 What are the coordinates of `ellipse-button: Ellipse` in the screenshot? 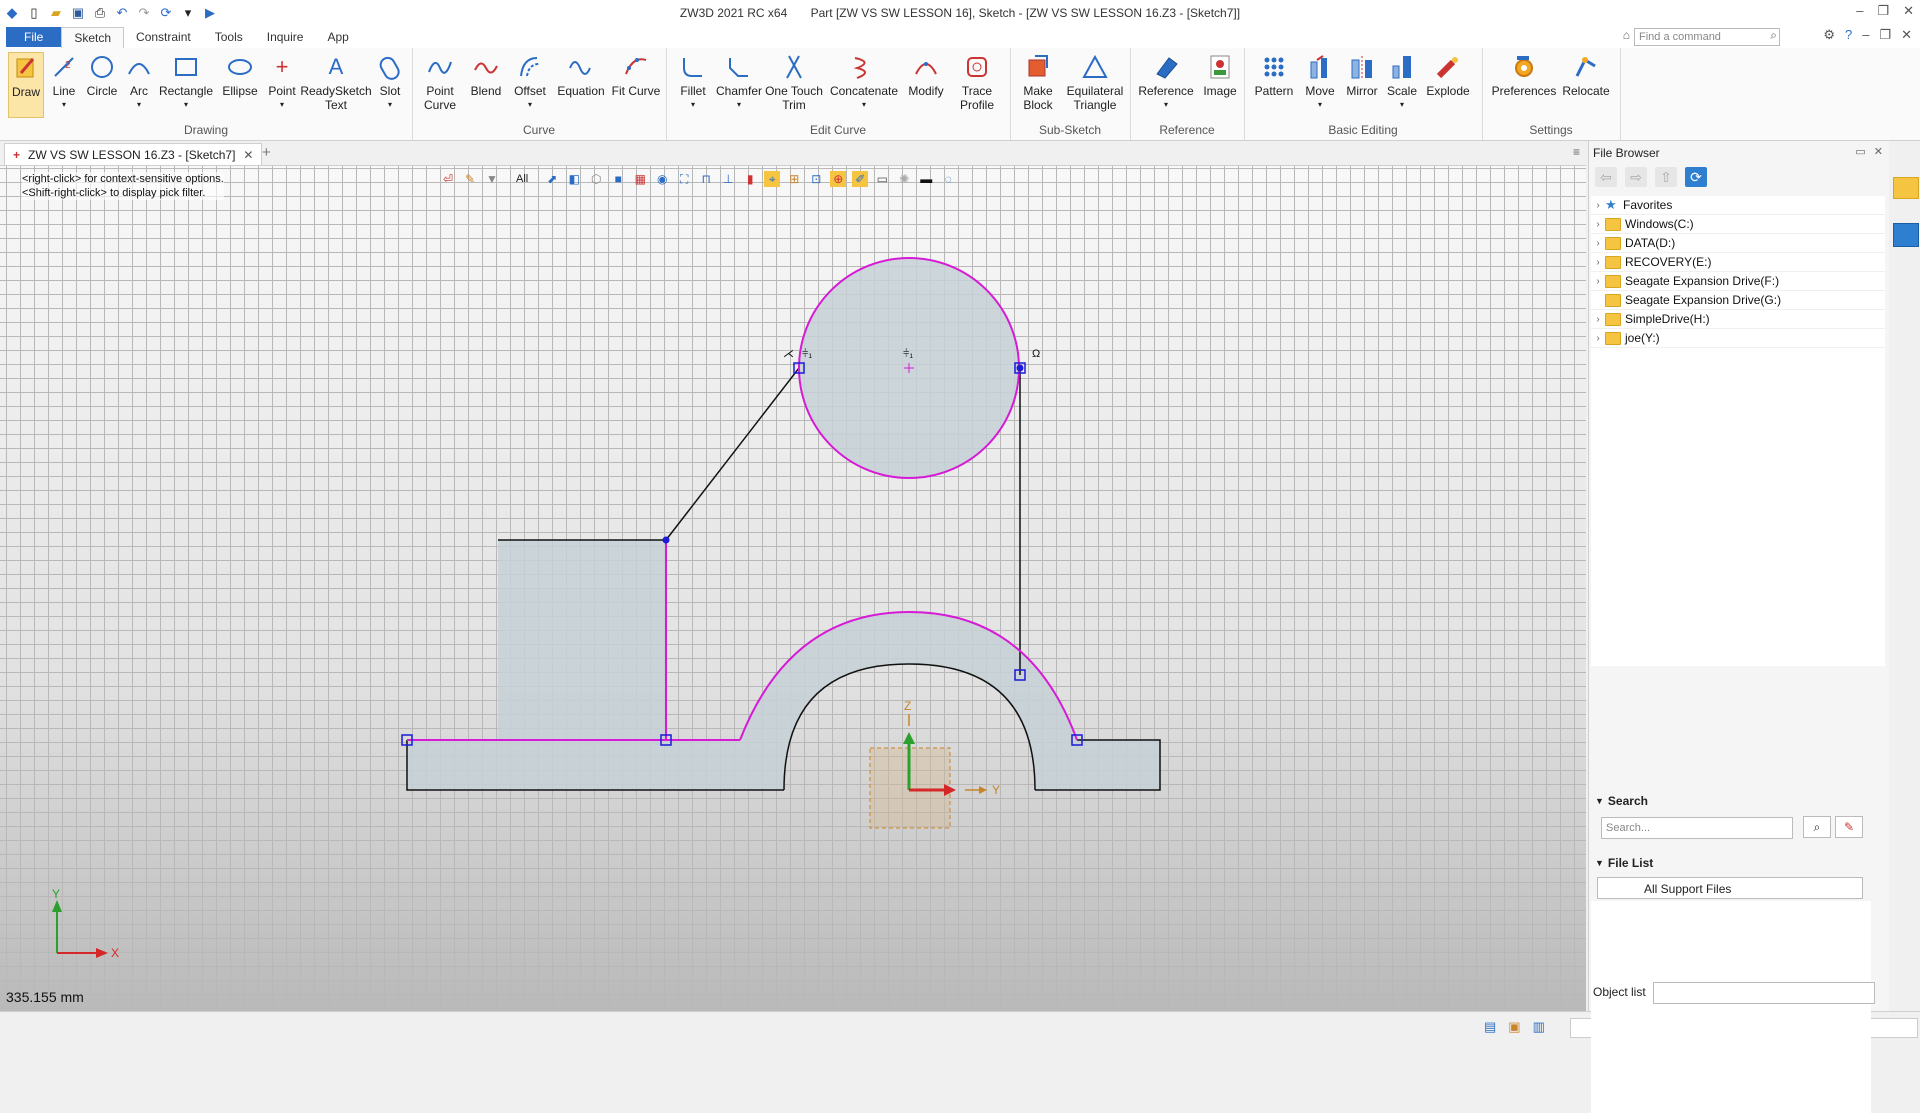 It's located at (240, 75).